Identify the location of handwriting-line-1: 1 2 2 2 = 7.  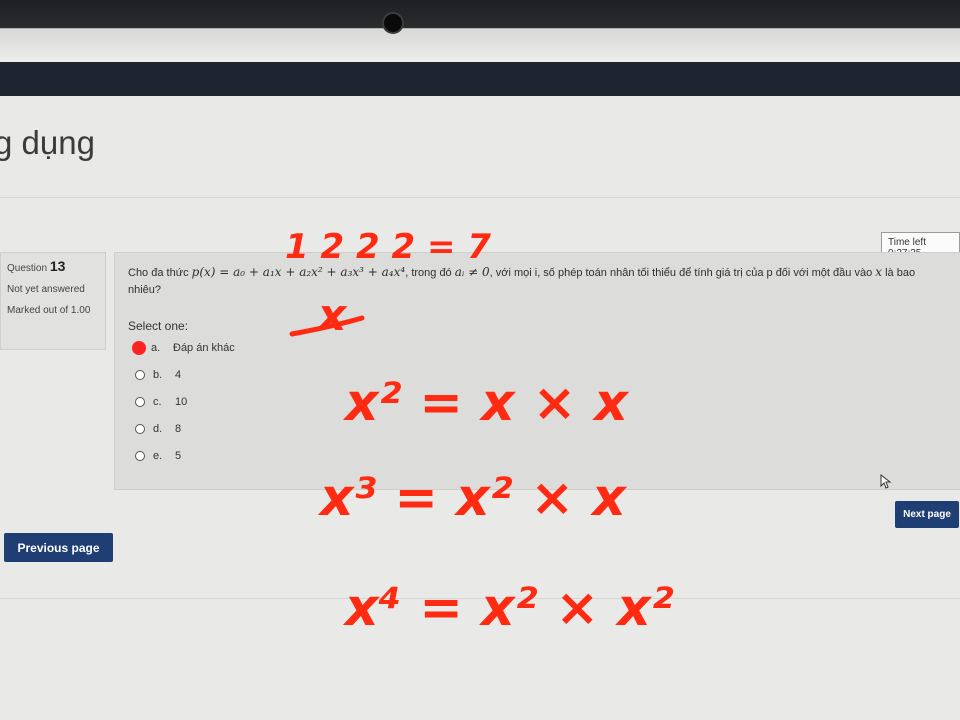
(388, 247).